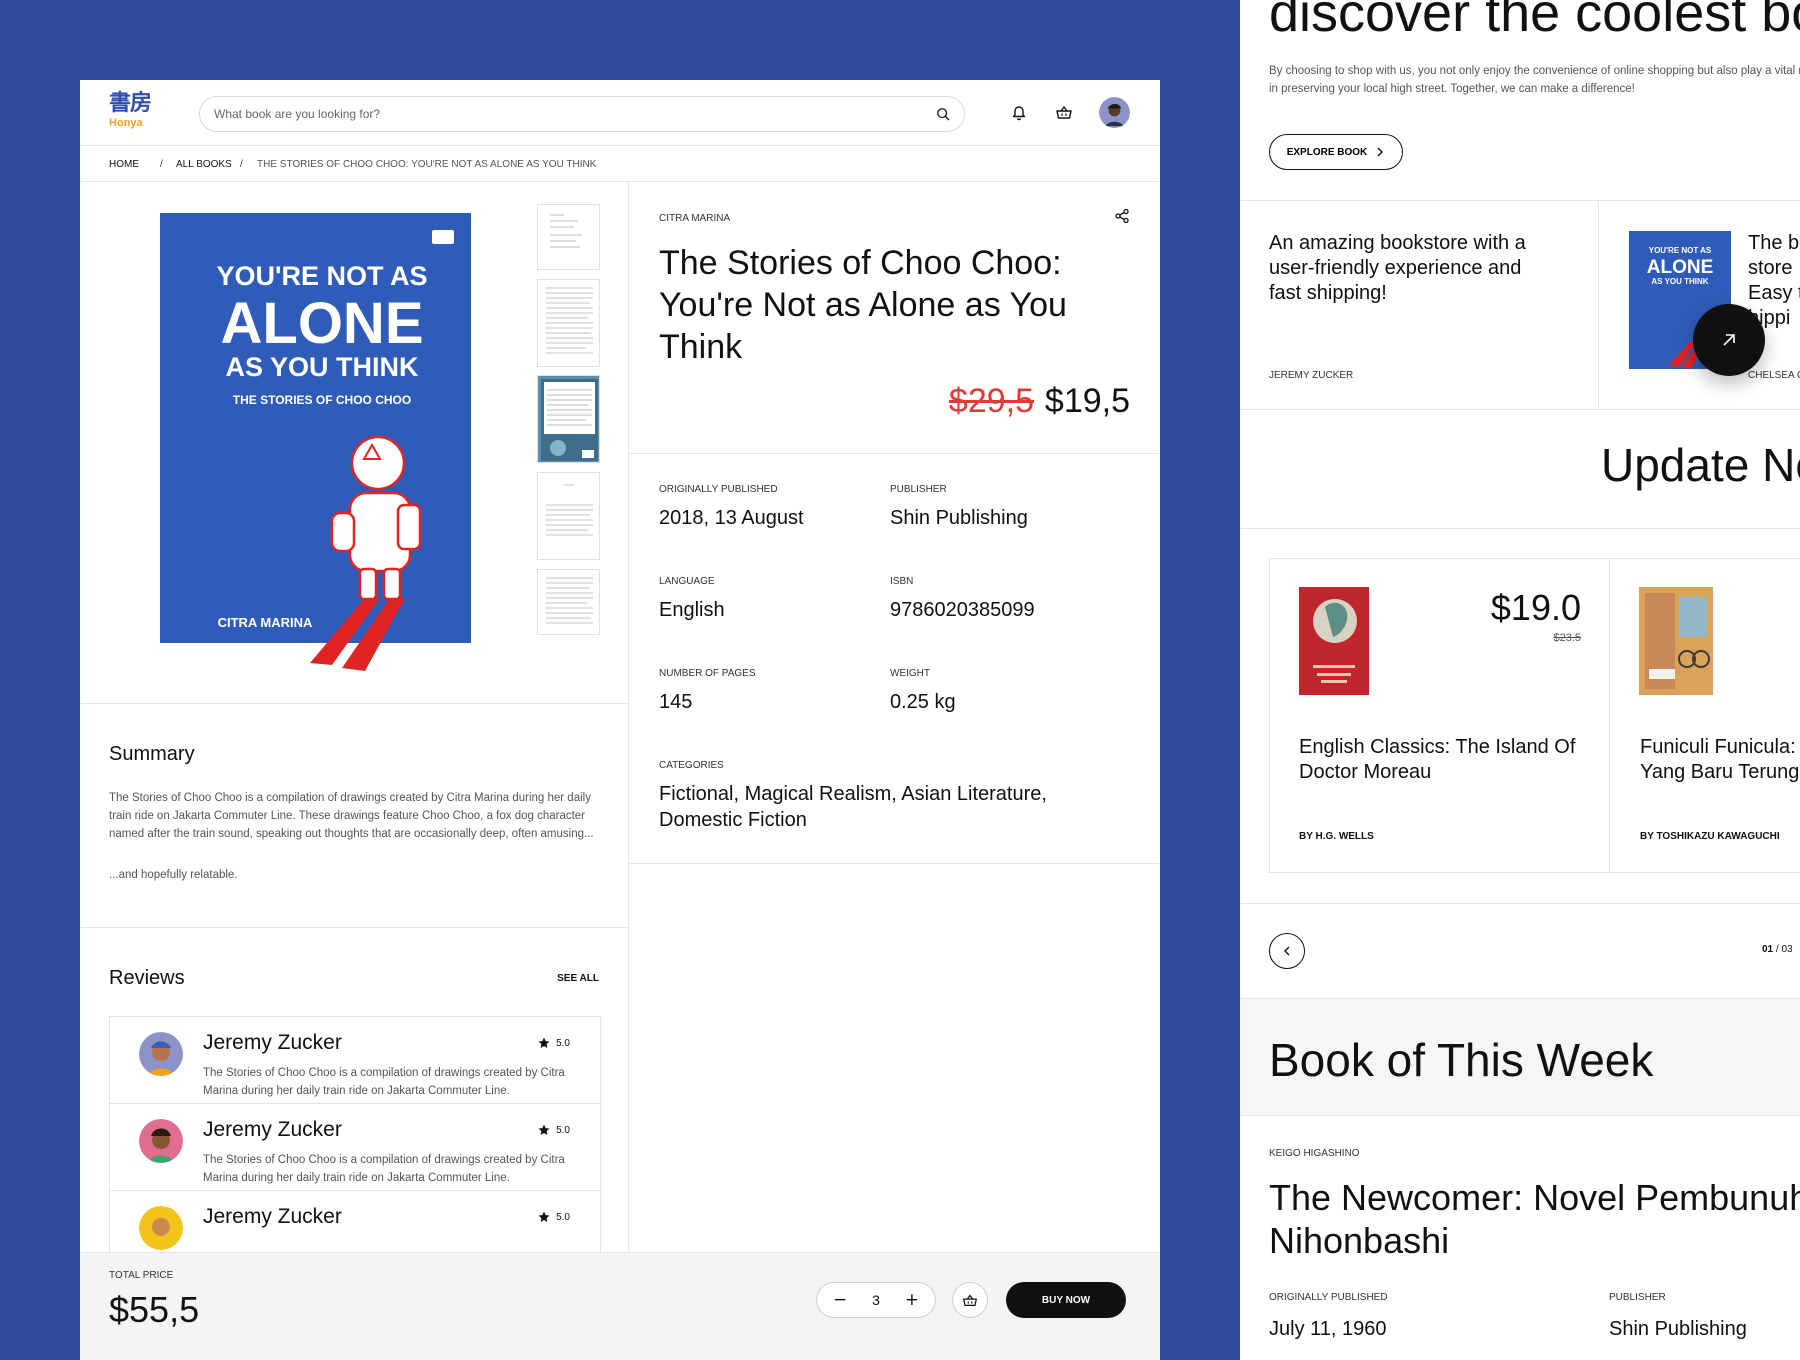 This screenshot has width=1800, height=1360. Describe the element at coordinates (1567, 638) in the screenshot. I see `book-card-old-price: $23.5` at that location.